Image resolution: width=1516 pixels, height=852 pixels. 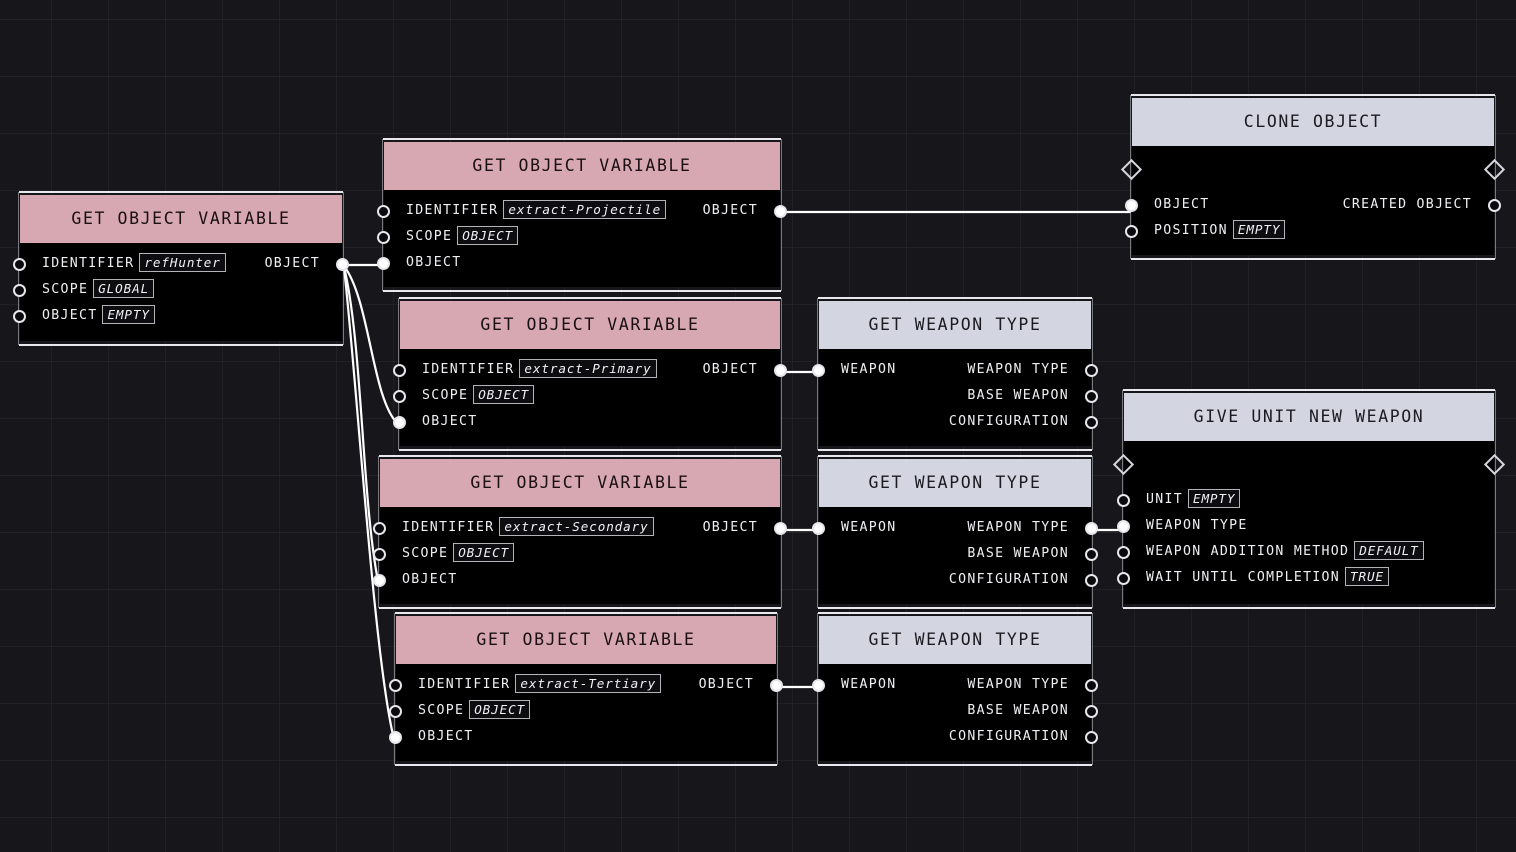 I want to click on input-value-field: GLOBAL, so click(x=124, y=288).